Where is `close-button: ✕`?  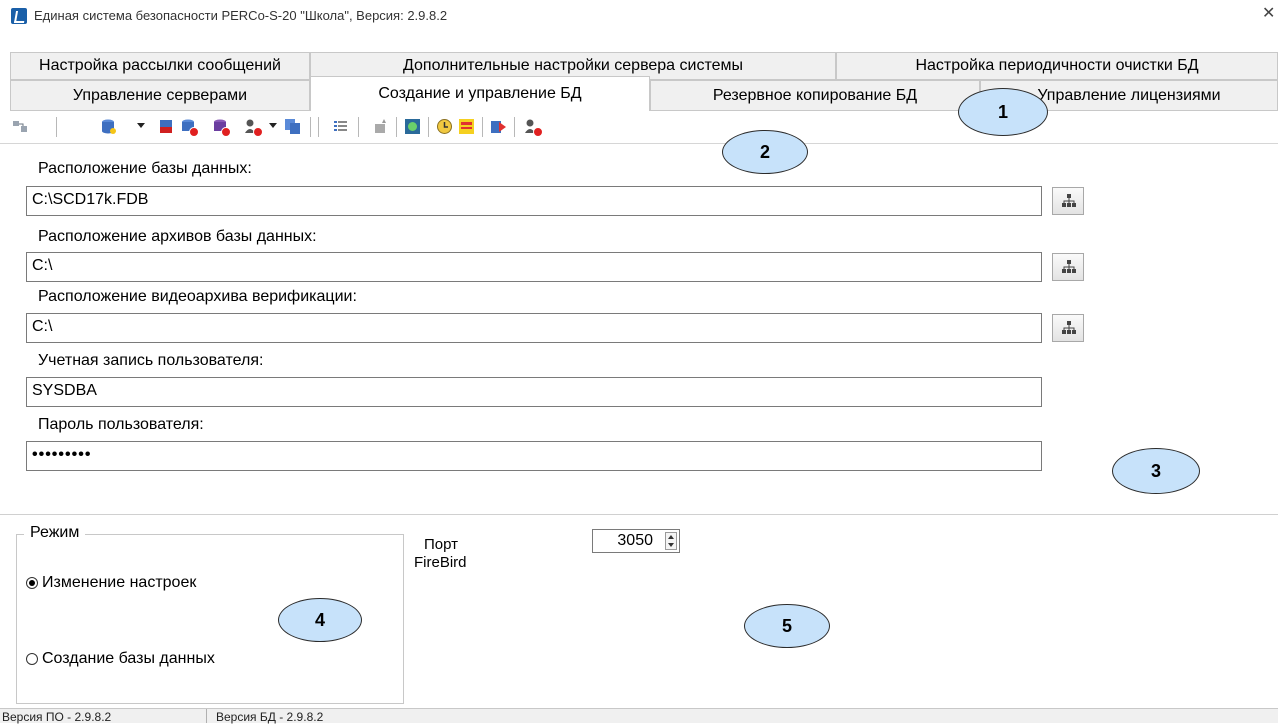 close-button: ✕ is located at coordinates (1268, 13).